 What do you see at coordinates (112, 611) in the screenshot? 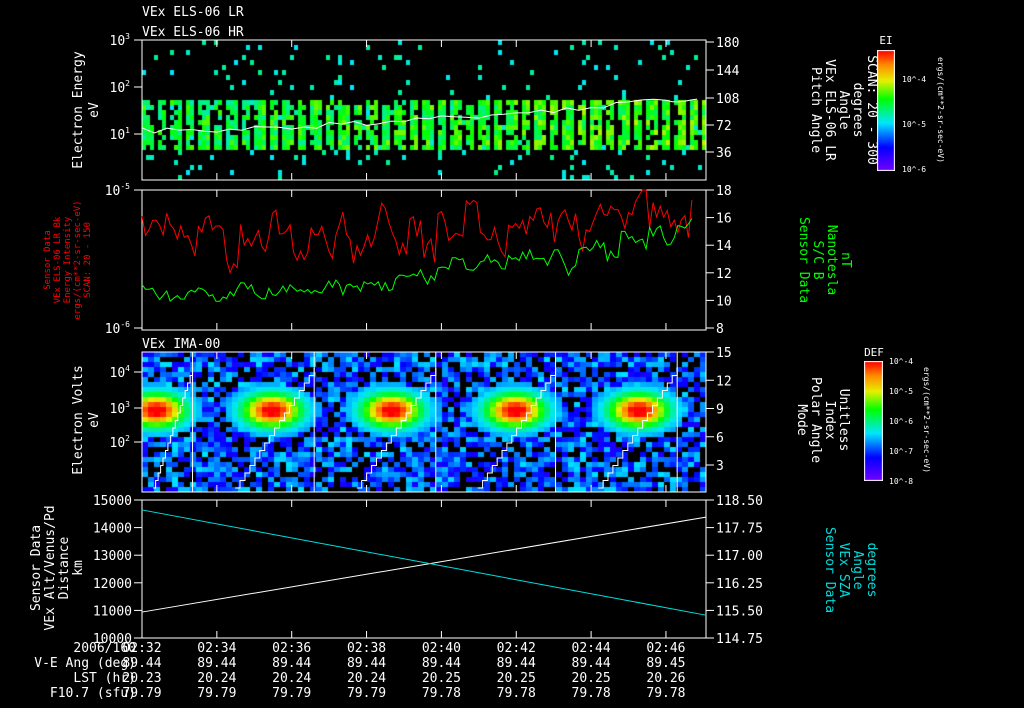
I see `p4-y-tick-label: 11000` at bounding box center [112, 611].